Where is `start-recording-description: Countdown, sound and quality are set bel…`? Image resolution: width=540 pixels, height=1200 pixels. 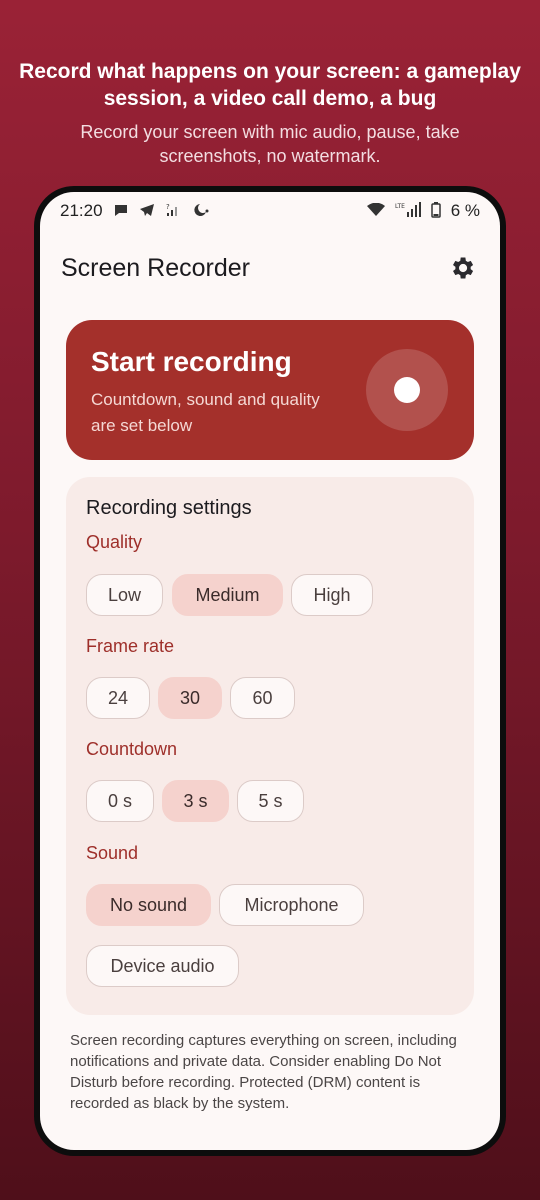 start-recording-description: Countdown, sound and quality are set bel… is located at coordinates (205, 412).